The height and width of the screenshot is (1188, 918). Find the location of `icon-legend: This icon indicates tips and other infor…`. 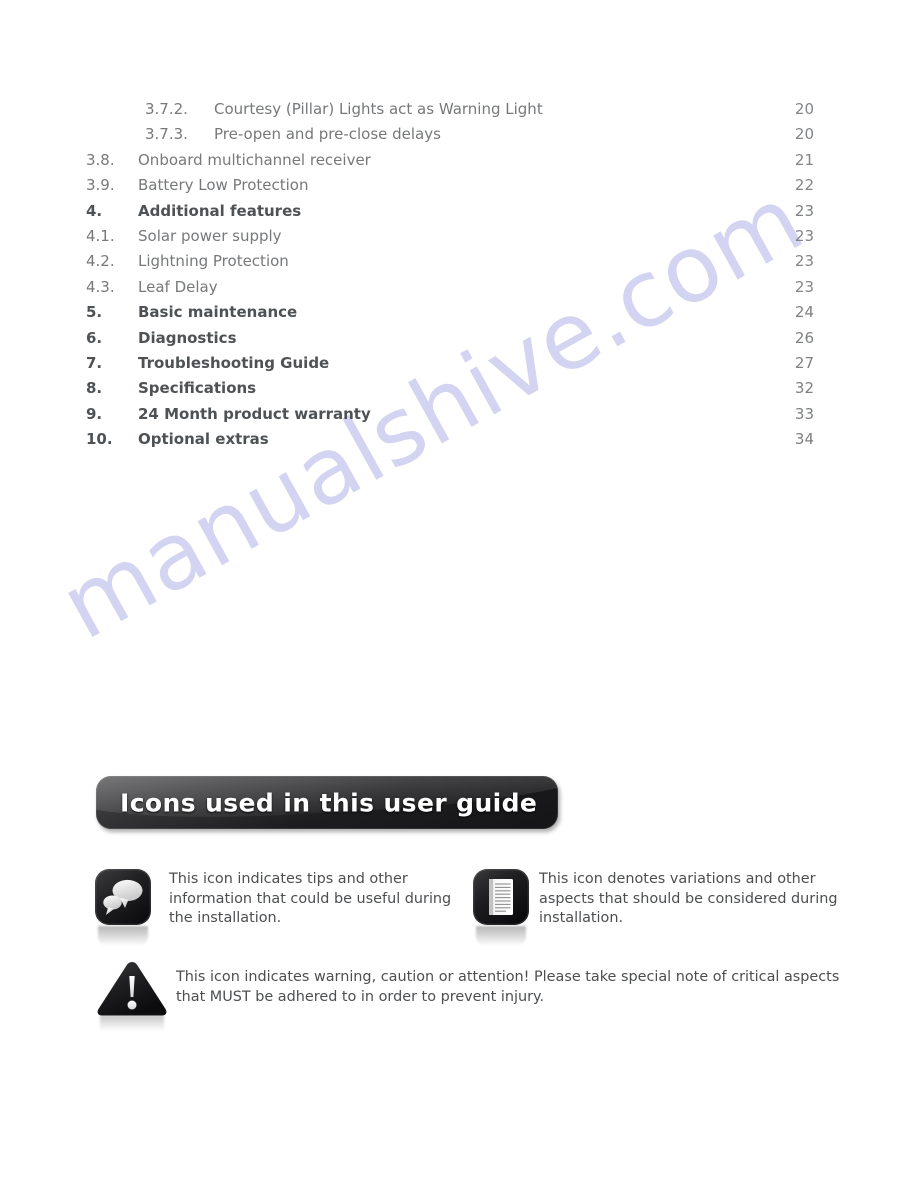

icon-legend: This icon indicates tips and other infor… is located at coordinates (474, 948).